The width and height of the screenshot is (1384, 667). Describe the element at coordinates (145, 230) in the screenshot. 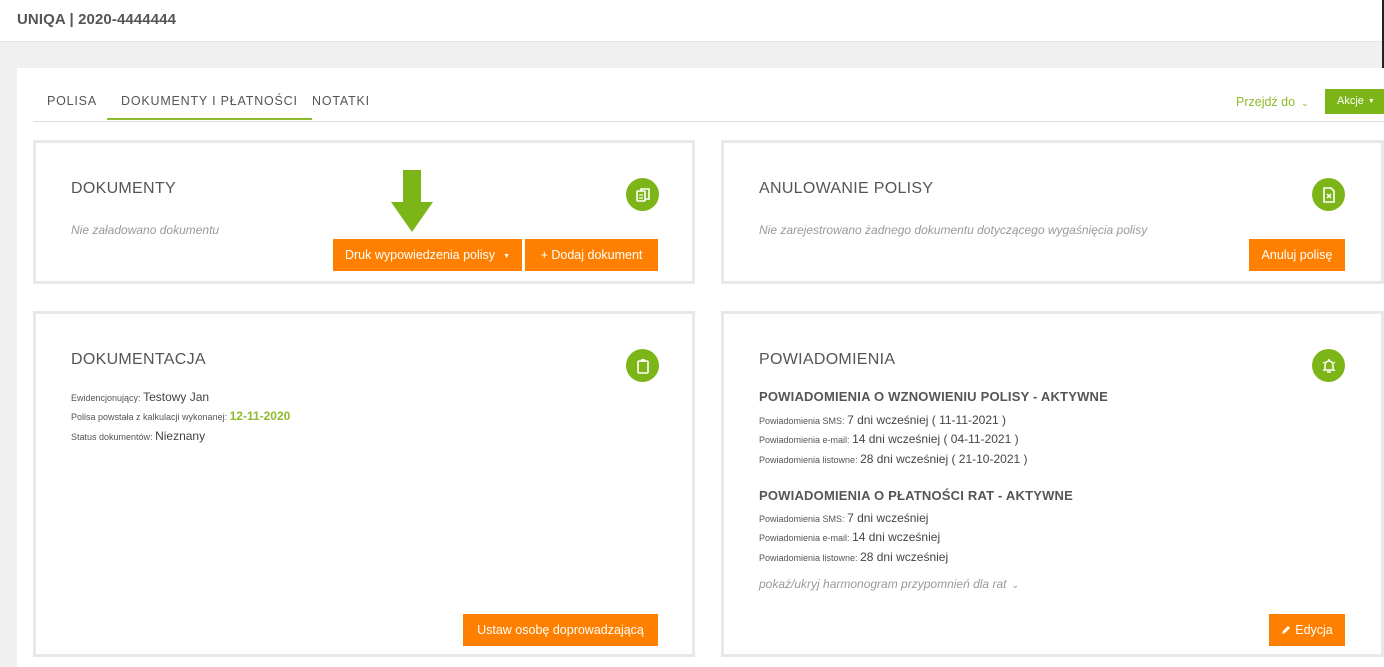

I see `documents-empty-text: Nie załadowano dokumentu` at that location.